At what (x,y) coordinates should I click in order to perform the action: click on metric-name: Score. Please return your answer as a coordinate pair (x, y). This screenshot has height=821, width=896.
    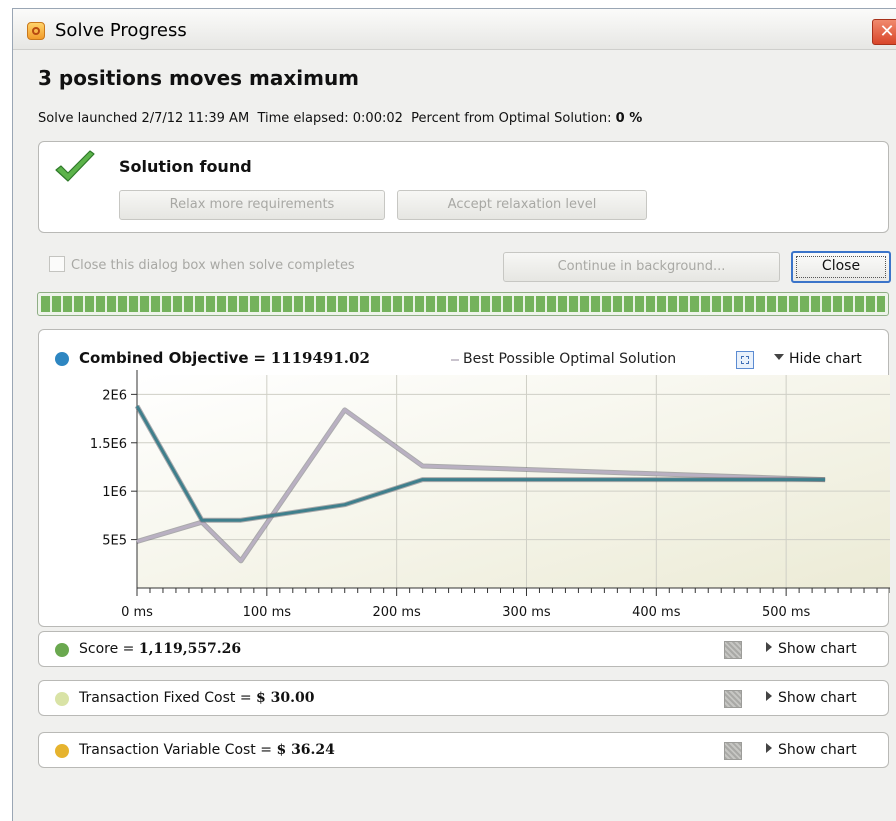
    Looking at the image, I should click on (99, 649).